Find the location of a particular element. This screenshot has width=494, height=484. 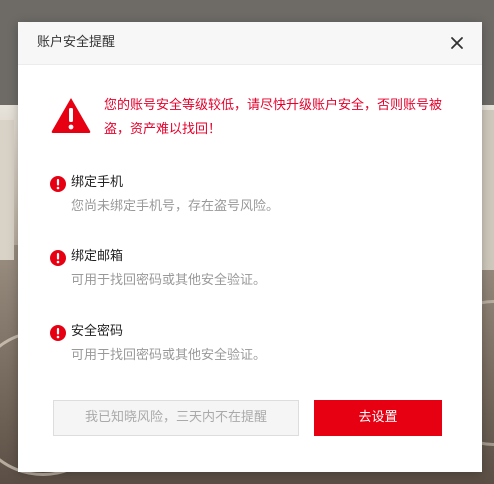

item-title: 安全密码 is located at coordinates (97, 331).